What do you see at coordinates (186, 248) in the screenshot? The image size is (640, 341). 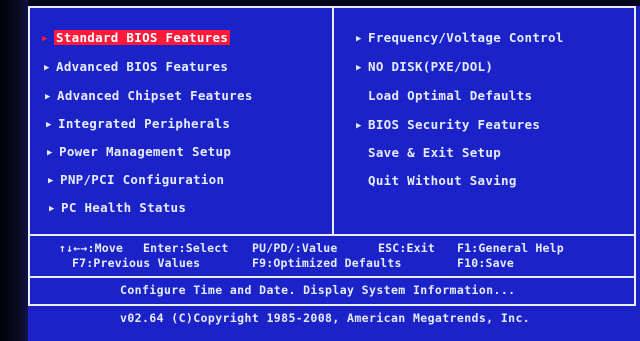 I see `key-hint-select: Enter:Select` at bounding box center [186, 248].